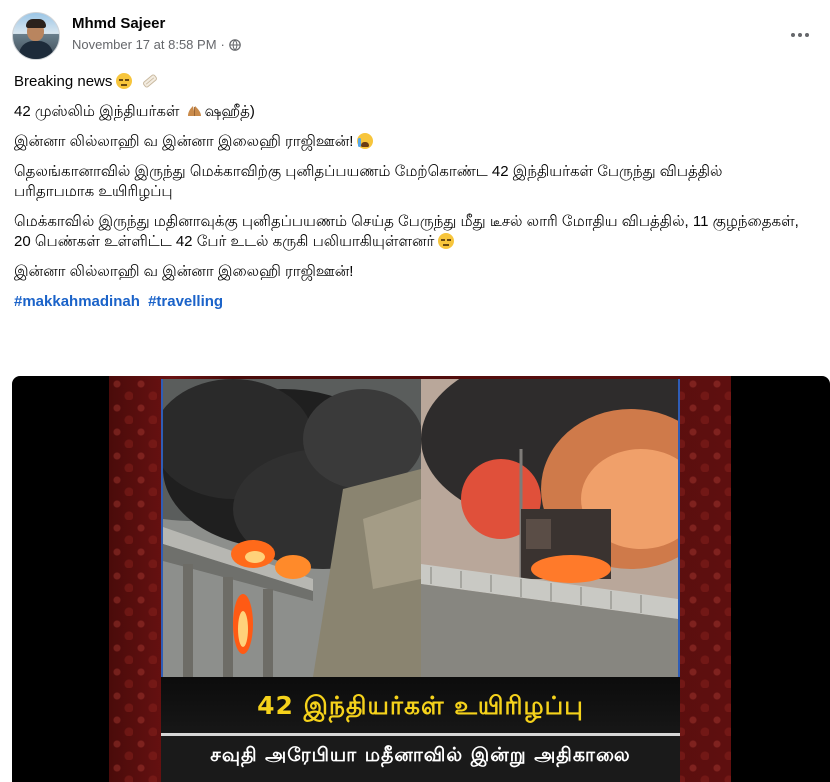 This screenshot has height=782, width=830. Describe the element at coordinates (63, 81) in the screenshot. I see `breaking-news-text: Breaking news` at that location.